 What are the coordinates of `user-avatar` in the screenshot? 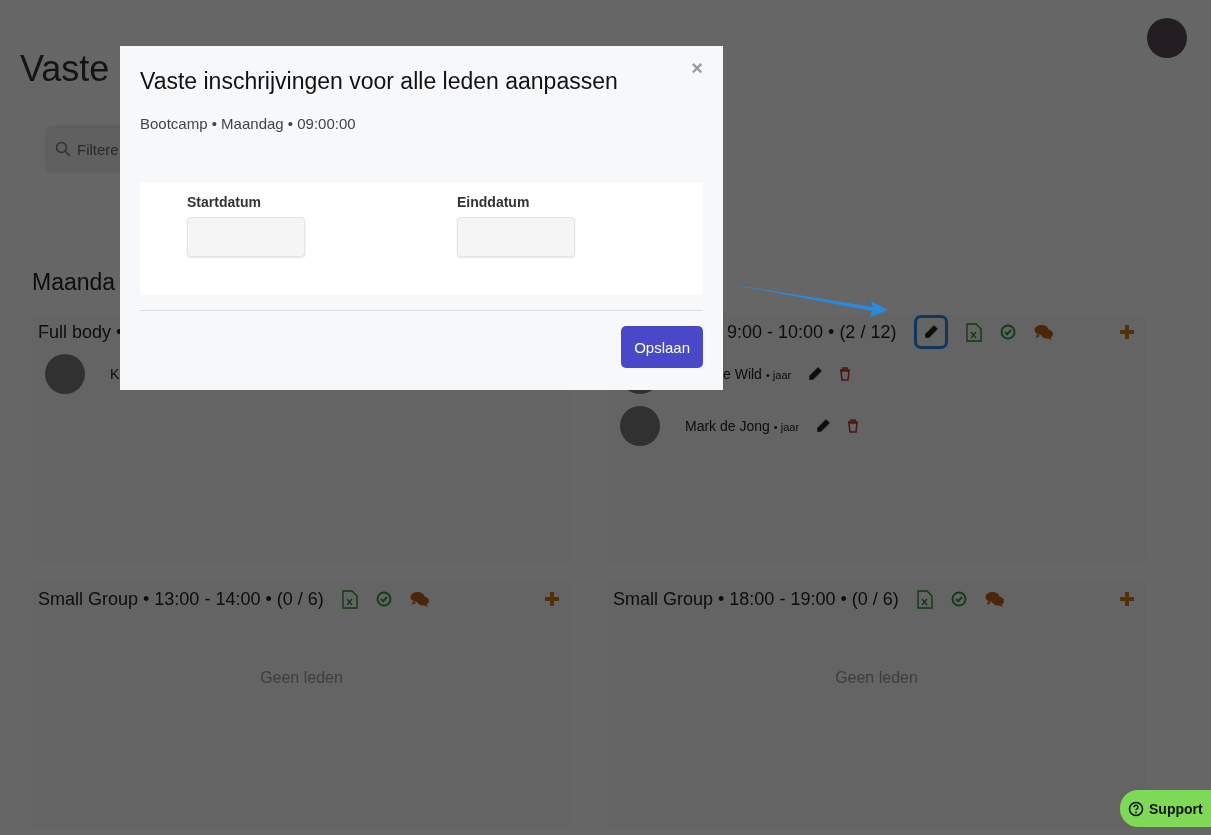 It's located at (1167, 38).